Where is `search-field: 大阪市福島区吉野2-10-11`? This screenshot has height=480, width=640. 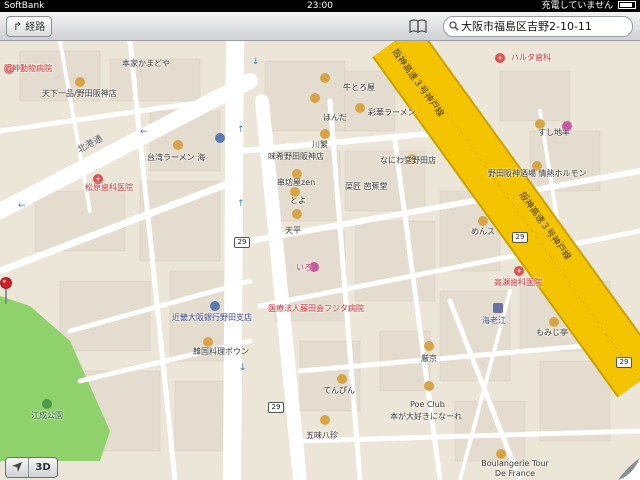 search-field: 大阪市福島区吉野2-10-11 is located at coordinates (538, 26).